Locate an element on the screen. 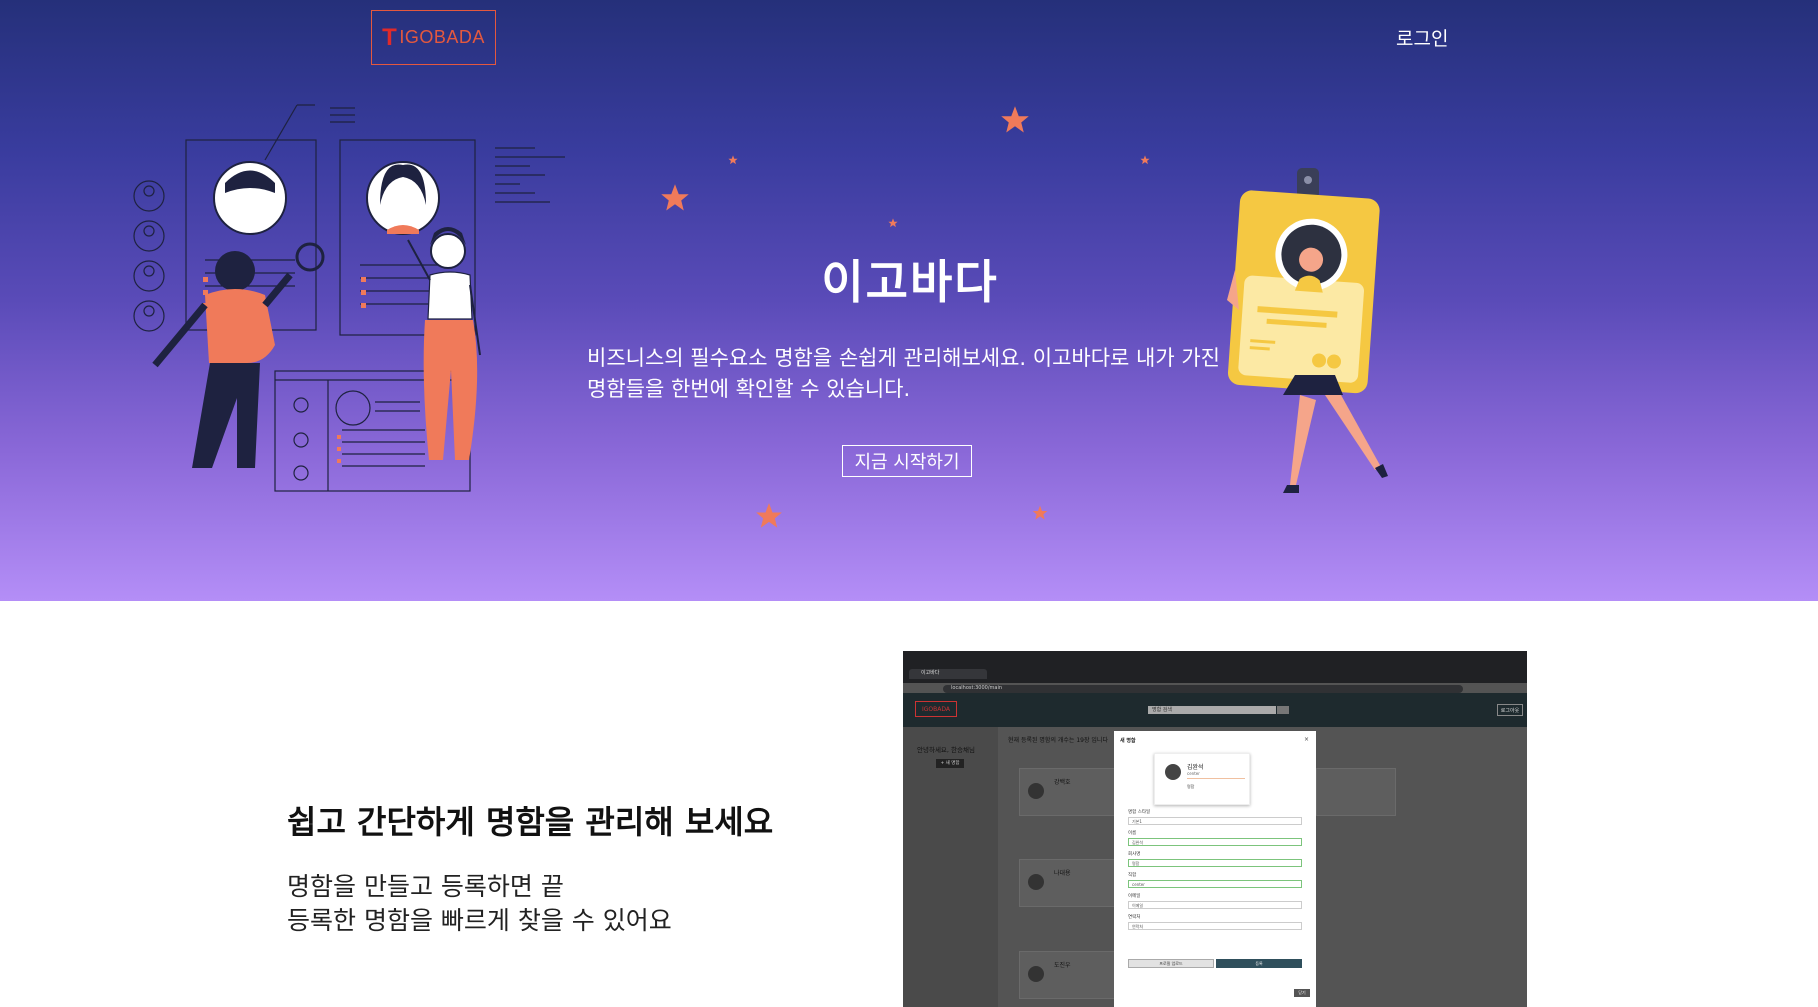 This screenshot has width=1818, height=1007. id-badge-illustration is located at coordinates (1307, 330).